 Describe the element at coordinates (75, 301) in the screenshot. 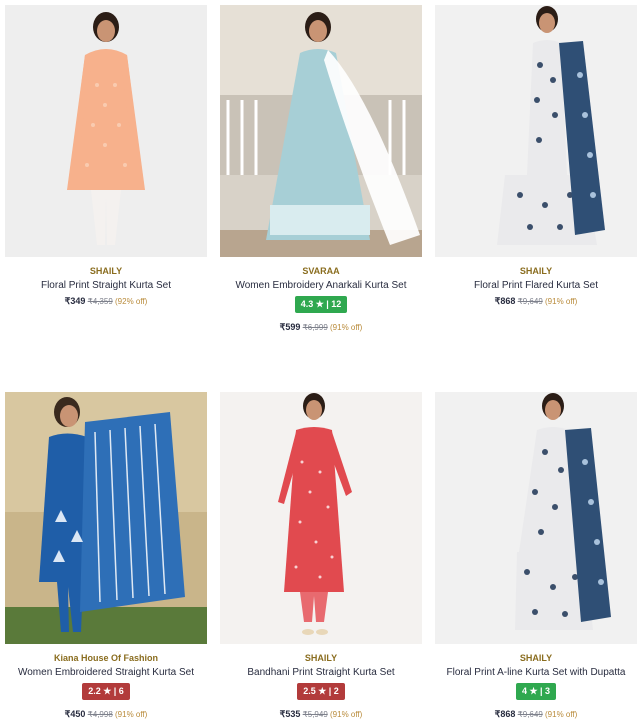

I see `price: ₹349` at that location.